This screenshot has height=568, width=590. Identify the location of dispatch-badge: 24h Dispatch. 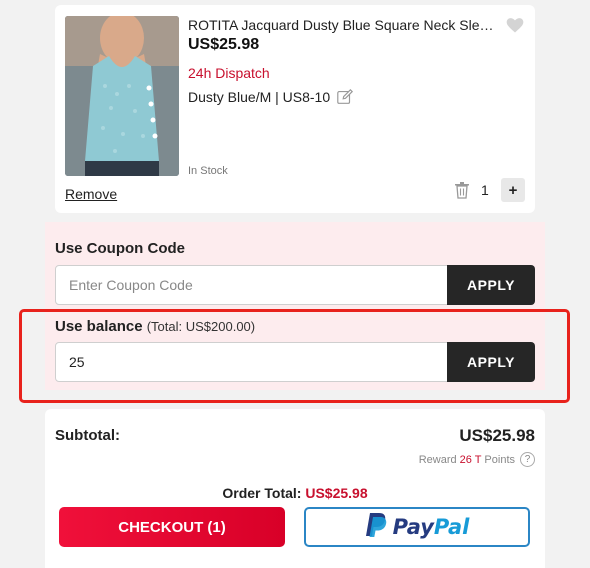
(229, 73).